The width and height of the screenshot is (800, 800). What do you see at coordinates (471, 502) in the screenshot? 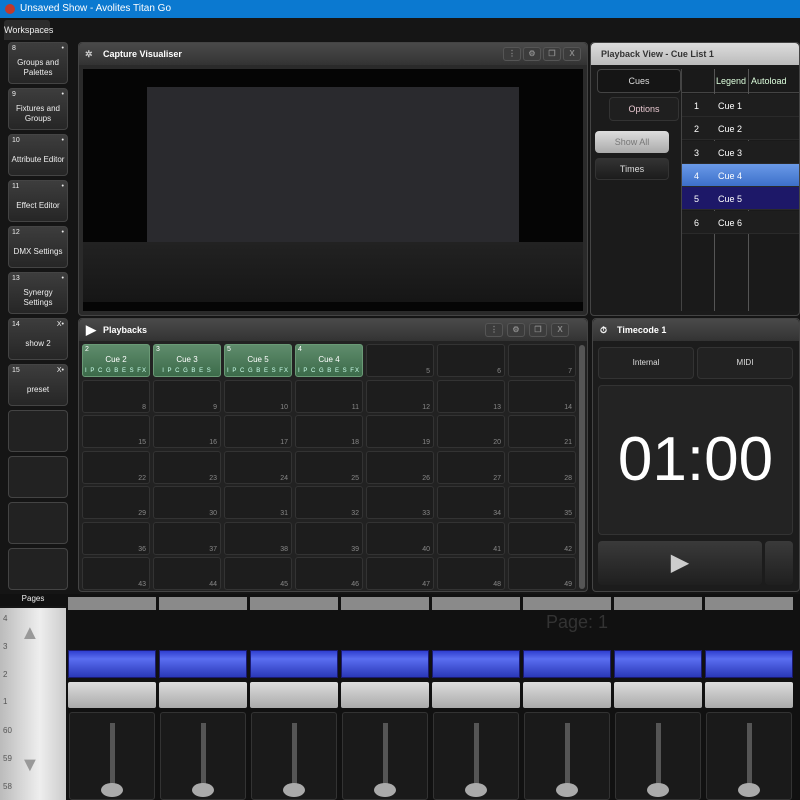
I see `playback-button-empty: 34` at bounding box center [471, 502].